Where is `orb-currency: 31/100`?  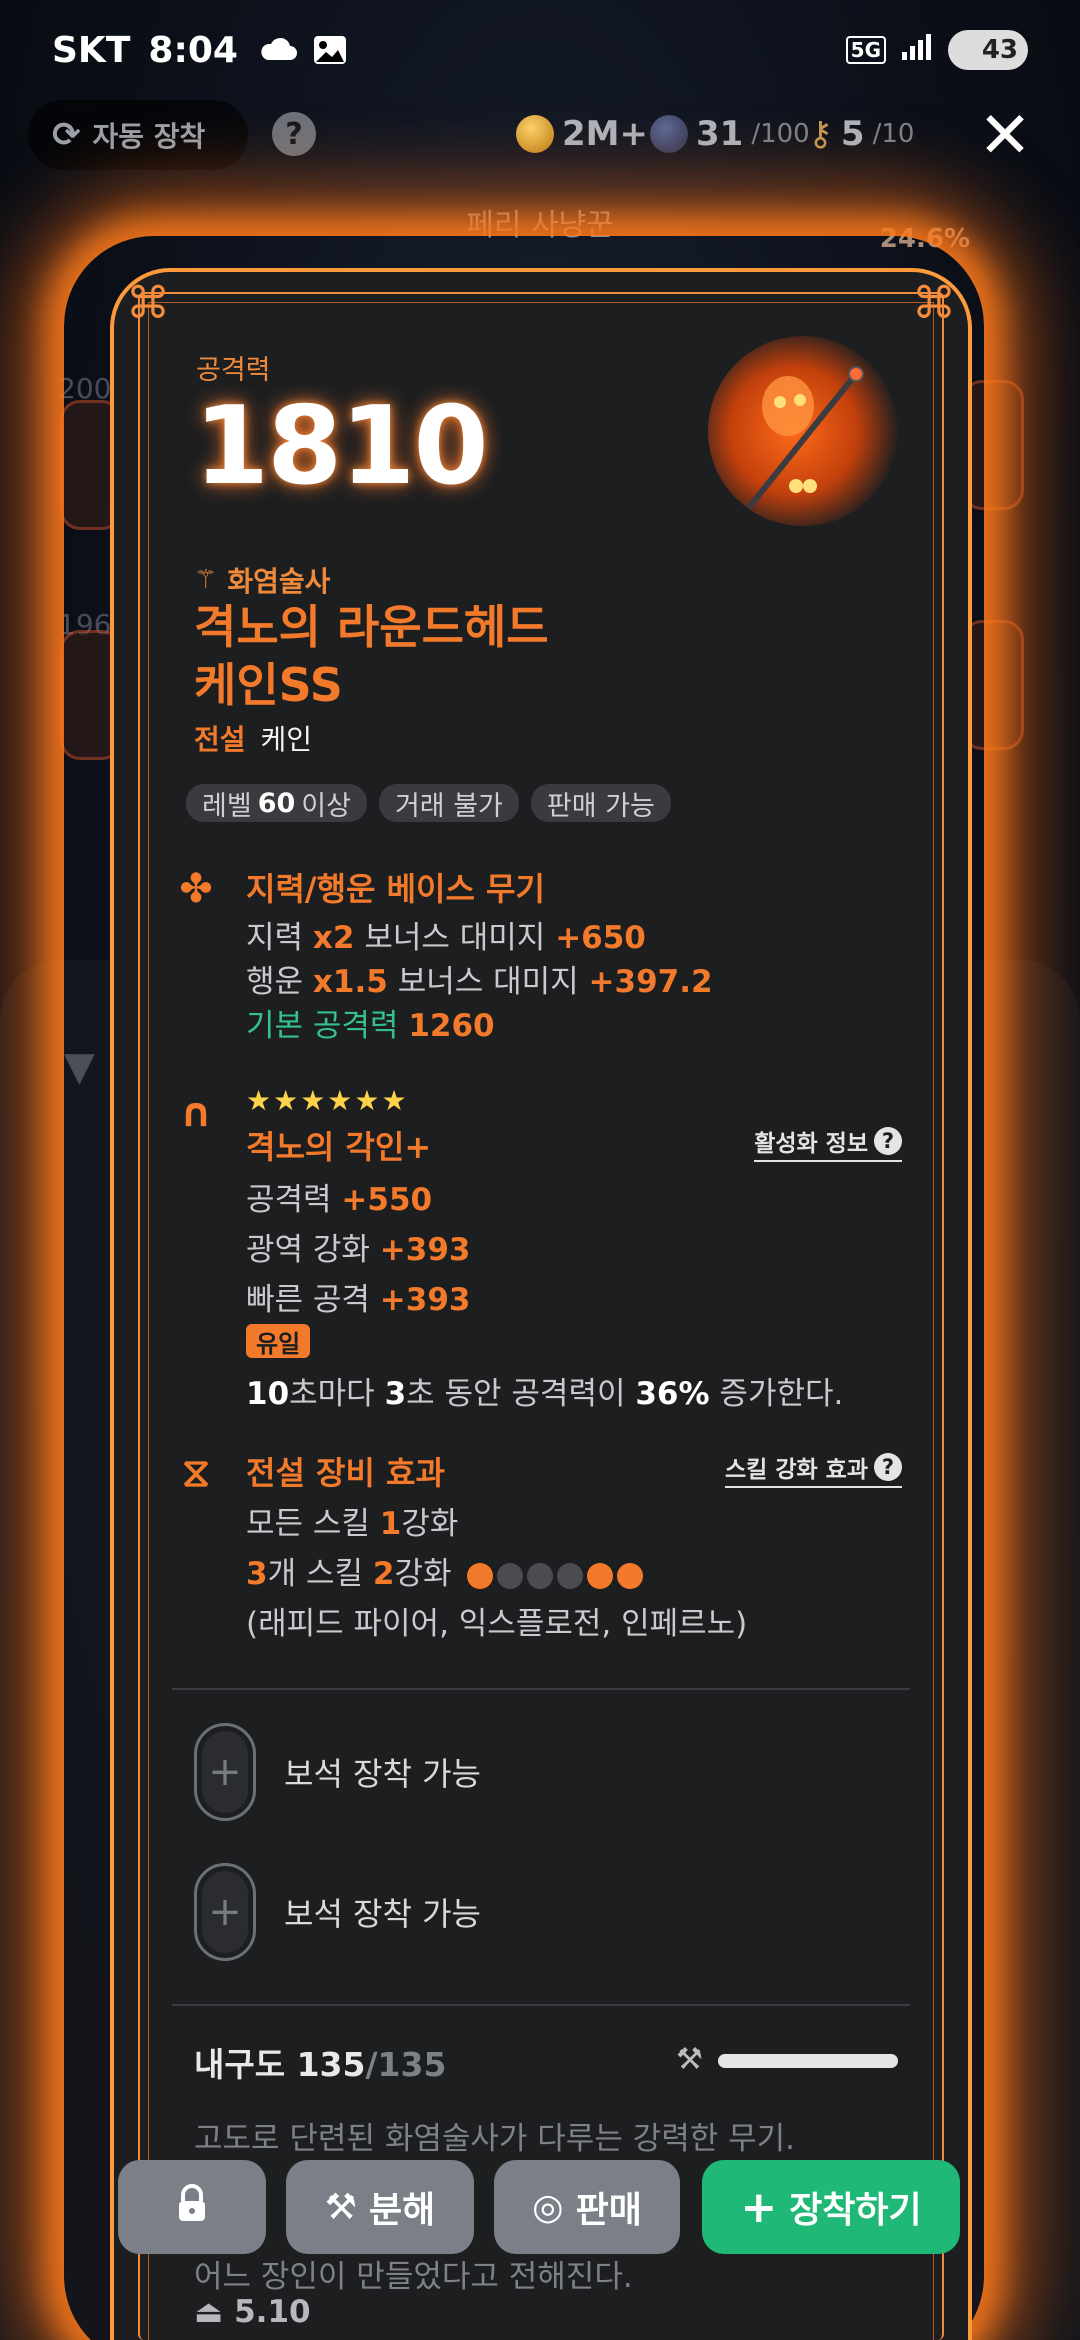 orb-currency: 31/100 is located at coordinates (730, 134).